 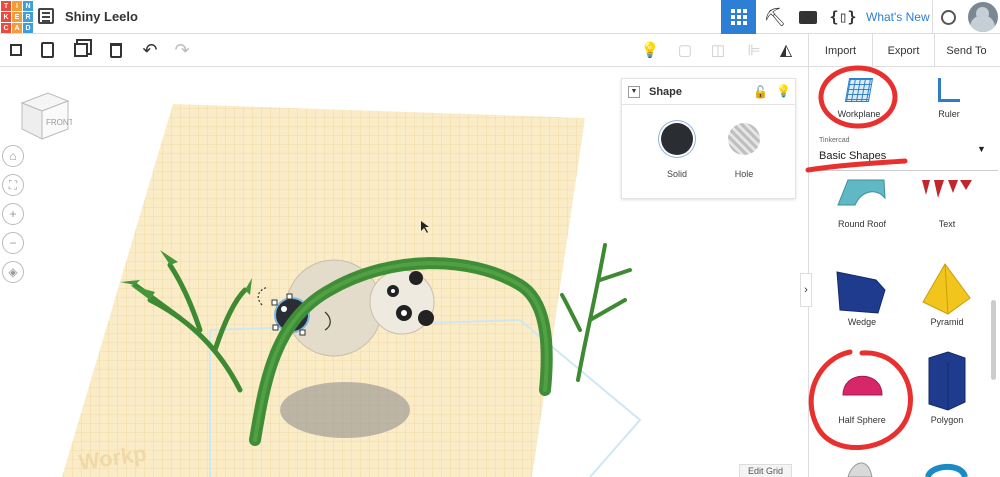 I want to click on fit-view-button: ⛶, so click(x=13, y=185).